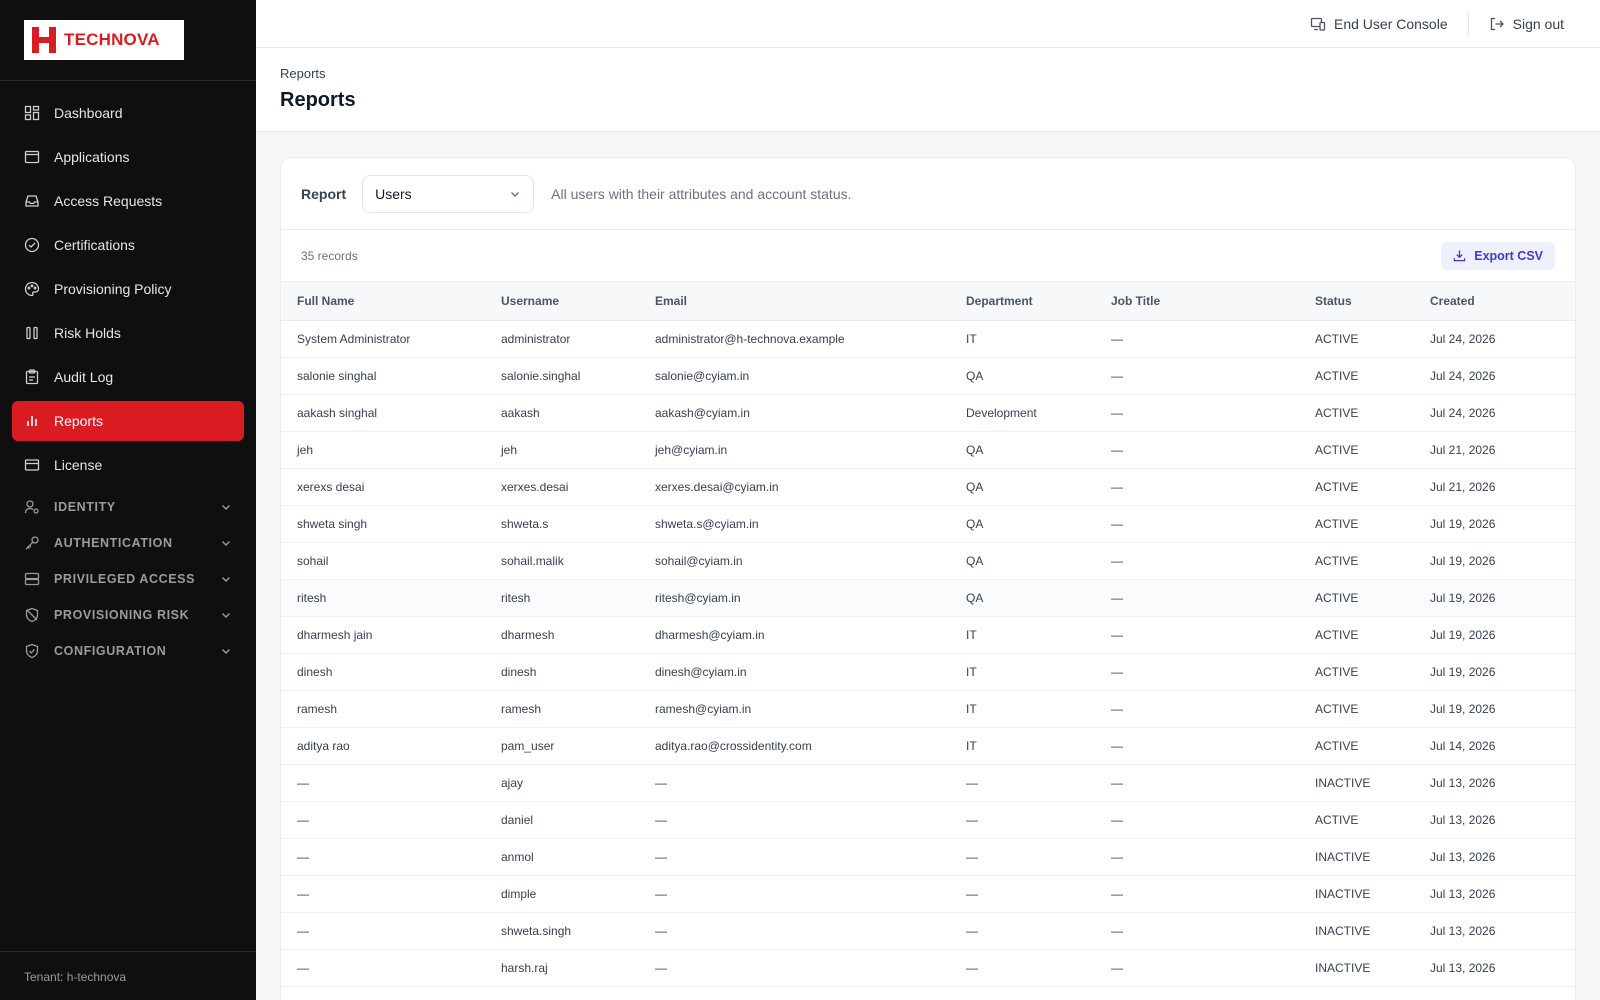 This screenshot has height=1000, width=1600. I want to click on sidebar-item-provisioning-policy: Provisioning Policy, so click(128, 289).